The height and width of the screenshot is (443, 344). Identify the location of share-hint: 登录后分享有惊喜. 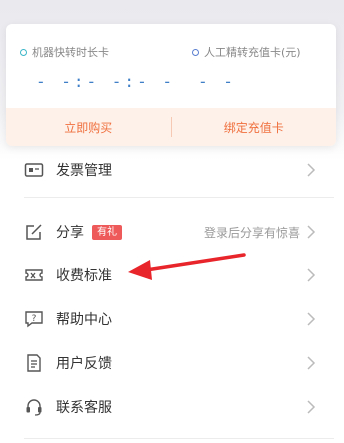
(251, 232).